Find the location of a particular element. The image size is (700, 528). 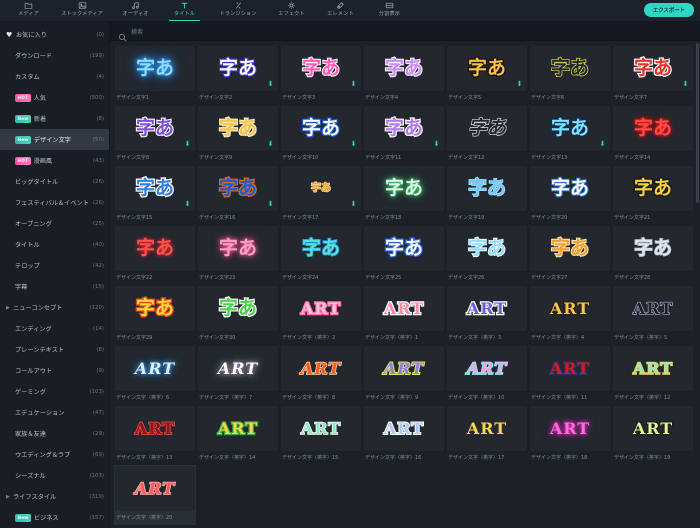

template-cell: 字あ デザイン文字24 is located at coordinates (321, 255).